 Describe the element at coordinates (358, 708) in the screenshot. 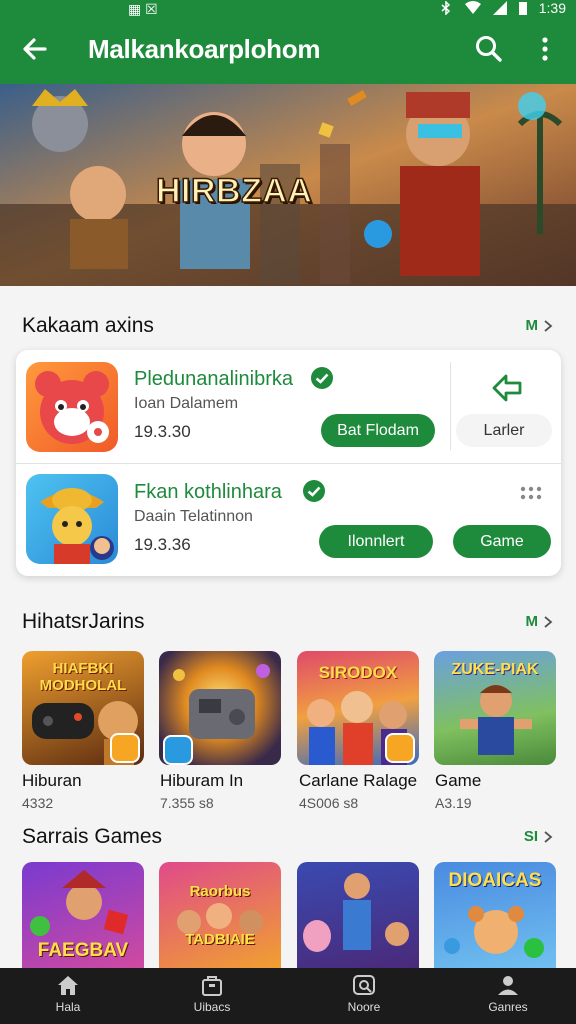

I see `game-tile-3: SIRODOX` at that location.